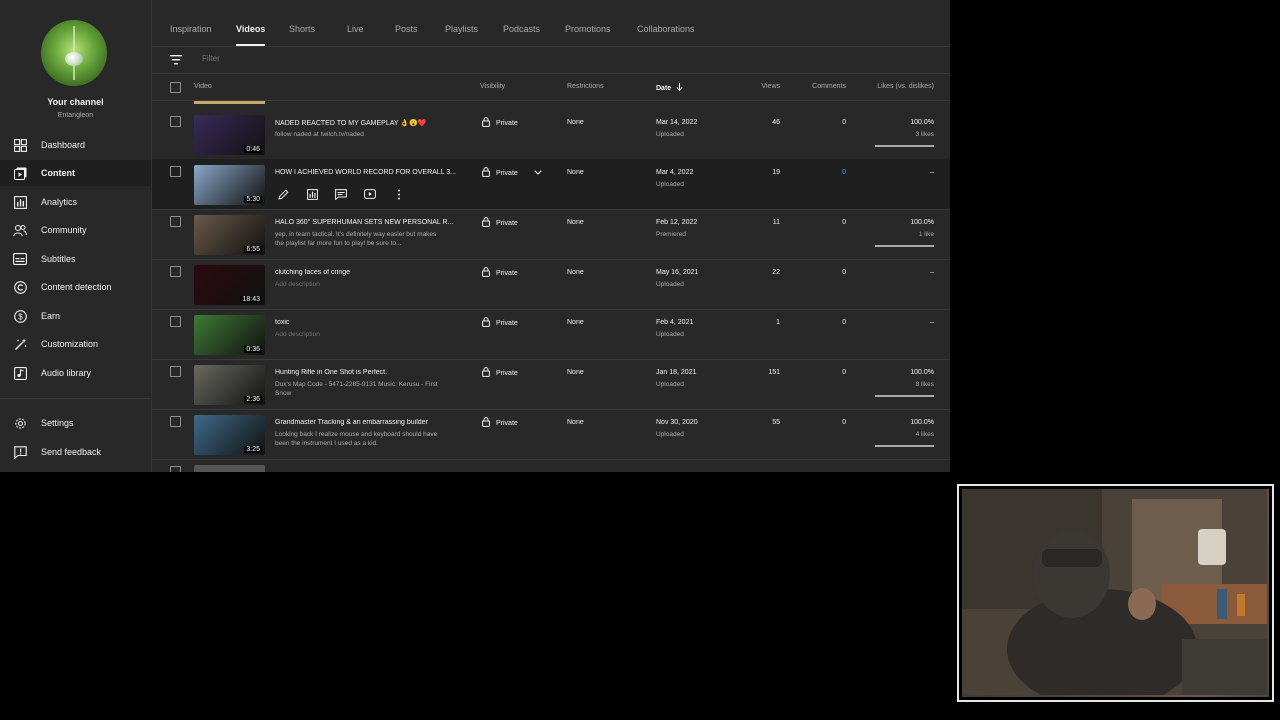 The height and width of the screenshot is (720, 1280). Describe the element at coordinates (20, 145) in the screenshot. I see `dashboard-icon` at that location.